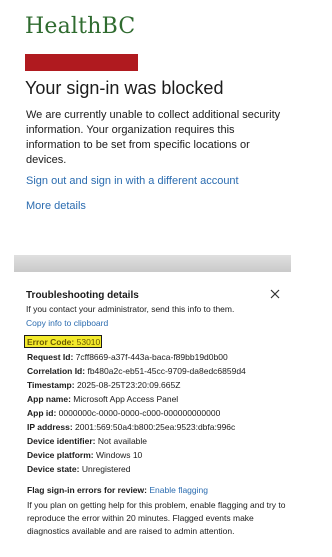  What do you see at coordinates (87, 490) in the screenshot?
I see `flag-errors-label: Flag sign-in errors for review:` at bounding box center [87, 490].